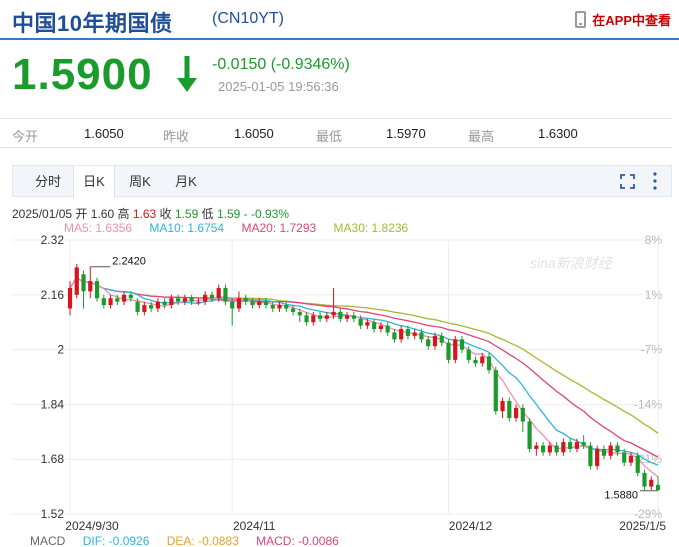  What do you see at coordinates (60, 350) in the screenshot?
I see `y-tick-label: 2` at bounding box center [60, 350].